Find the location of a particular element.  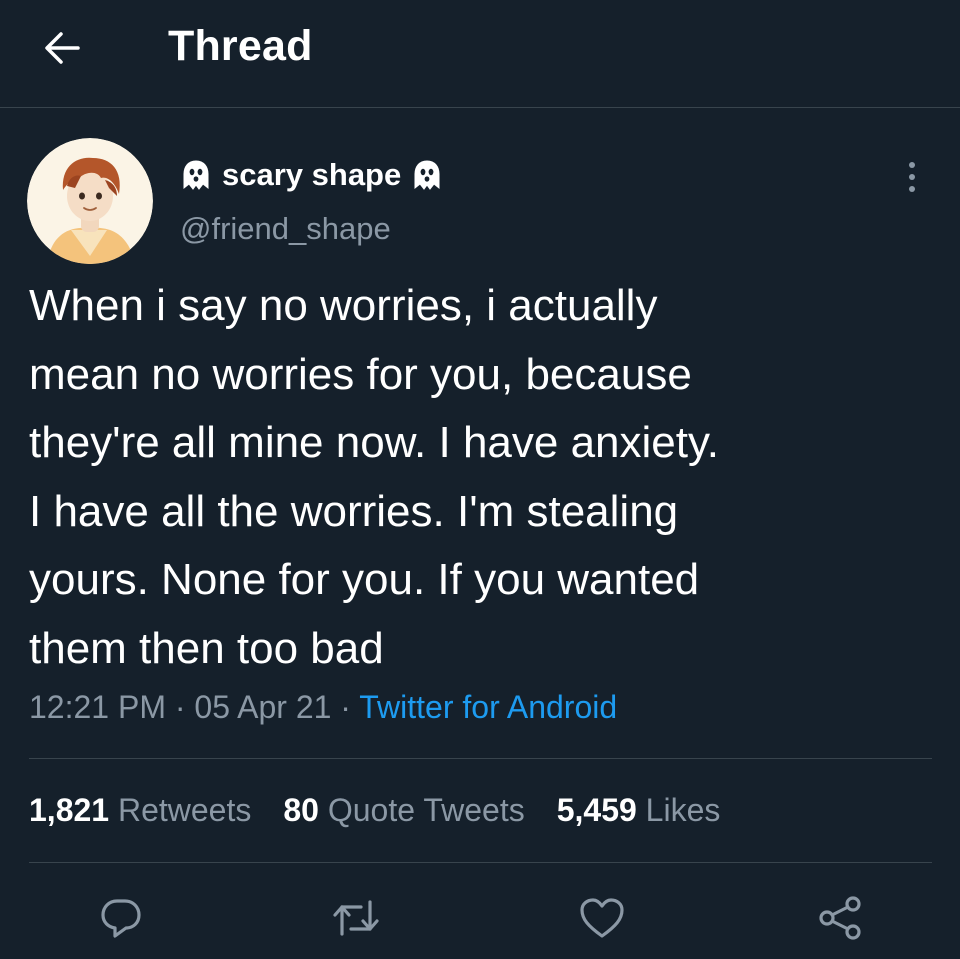

tweet-source-link: Twitter for Android is located at coordinates (488, 707).